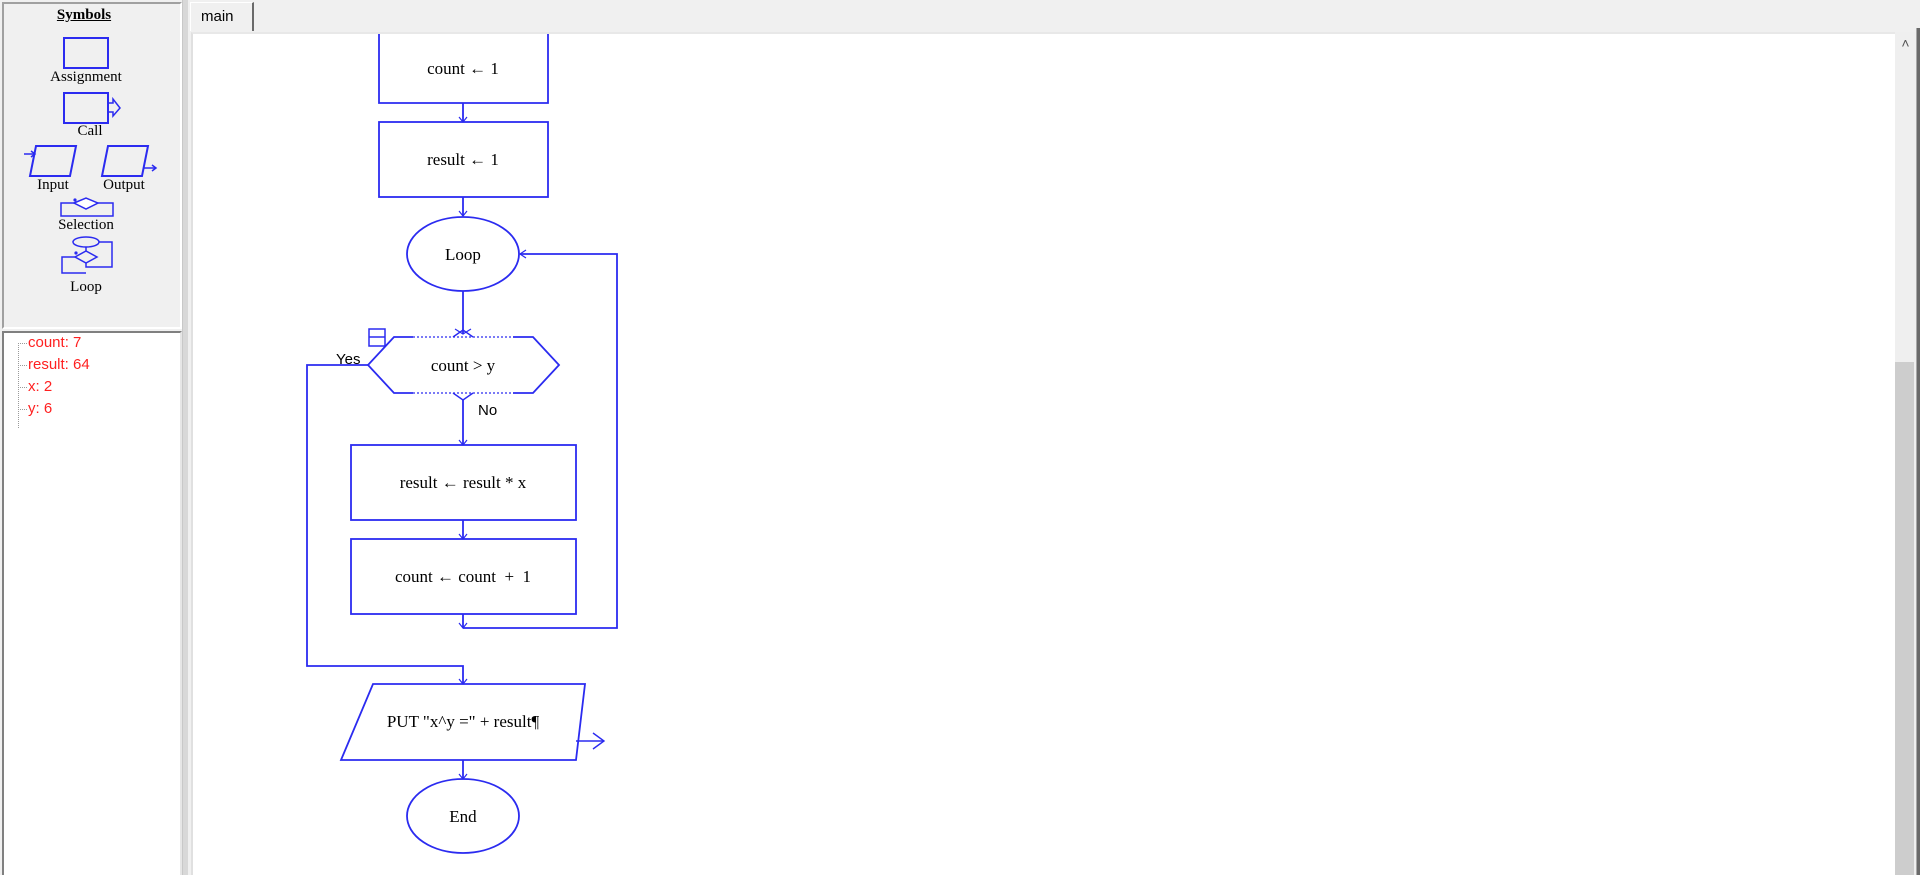 Image resolution: width=1920 pixels, height=875 pixels. Describe the element at coordinates (86, 287) in the screenshot. I see `loop-symbol-label: Loop` at that location.